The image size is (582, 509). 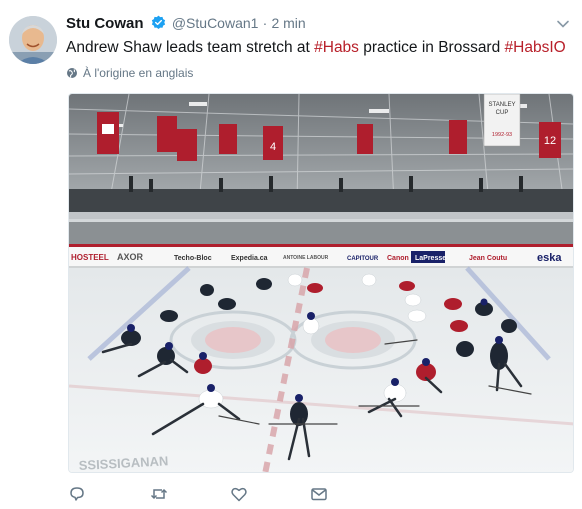 I want to click on translation-note: À l'origine en anglais, so click(x=129, y=73).